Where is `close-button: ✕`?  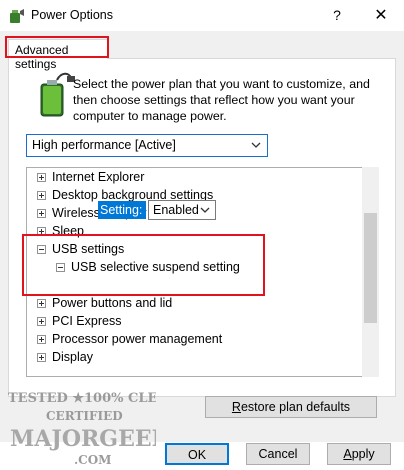 close-button: ✕ is located at coordinates (381, 15).